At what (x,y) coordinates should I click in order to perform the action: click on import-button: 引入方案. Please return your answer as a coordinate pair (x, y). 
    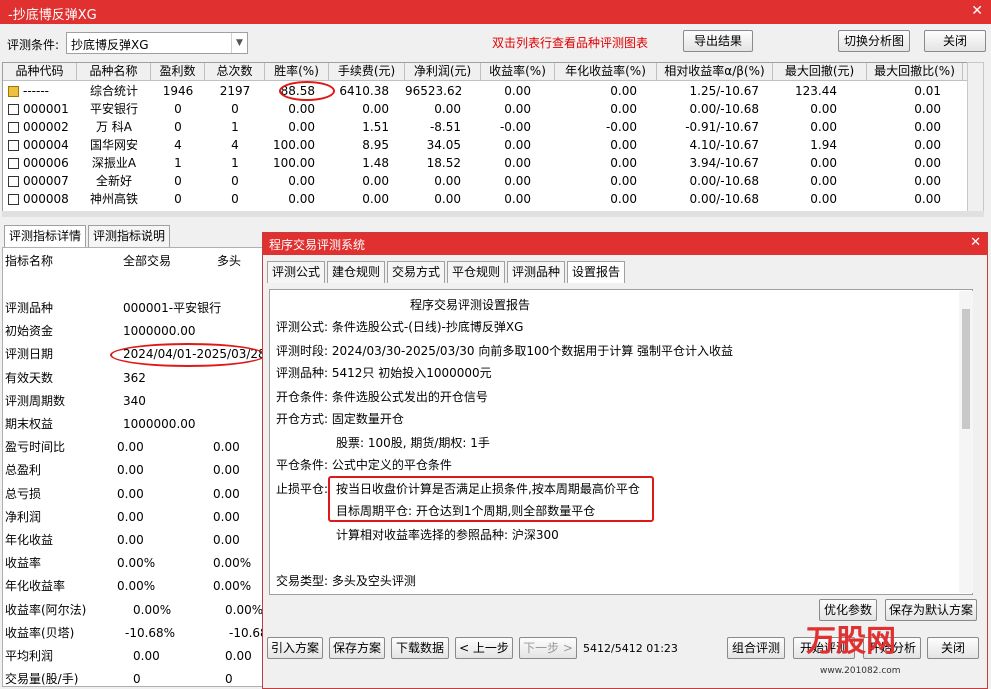
    Looking at the image, I should click on (295, 648).